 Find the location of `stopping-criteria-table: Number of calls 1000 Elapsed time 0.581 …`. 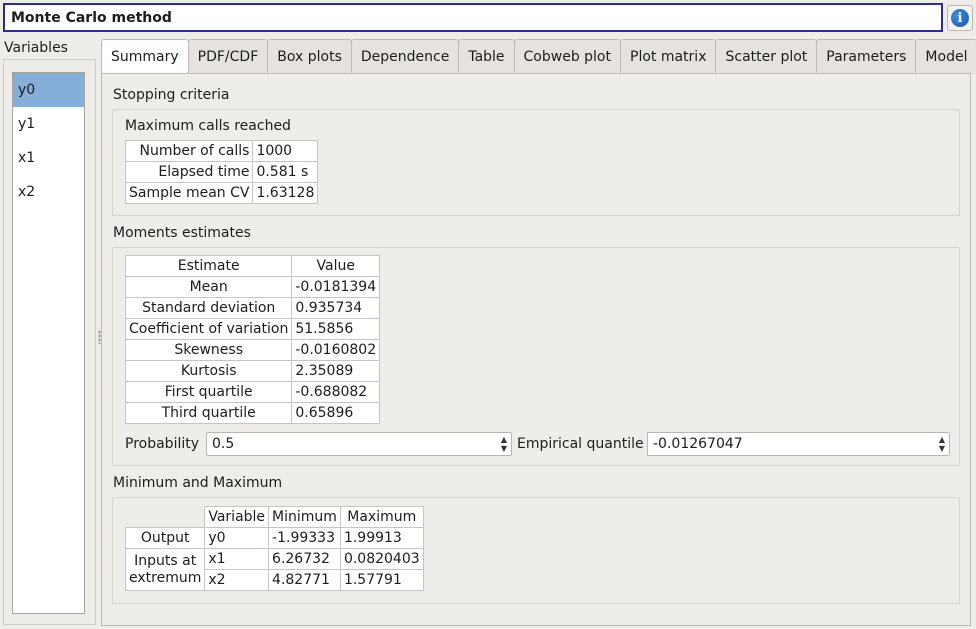

stopping-criteria-table: Number of calls 1000 Elapsed time 0.581 … is located at coordinates (221, 172).